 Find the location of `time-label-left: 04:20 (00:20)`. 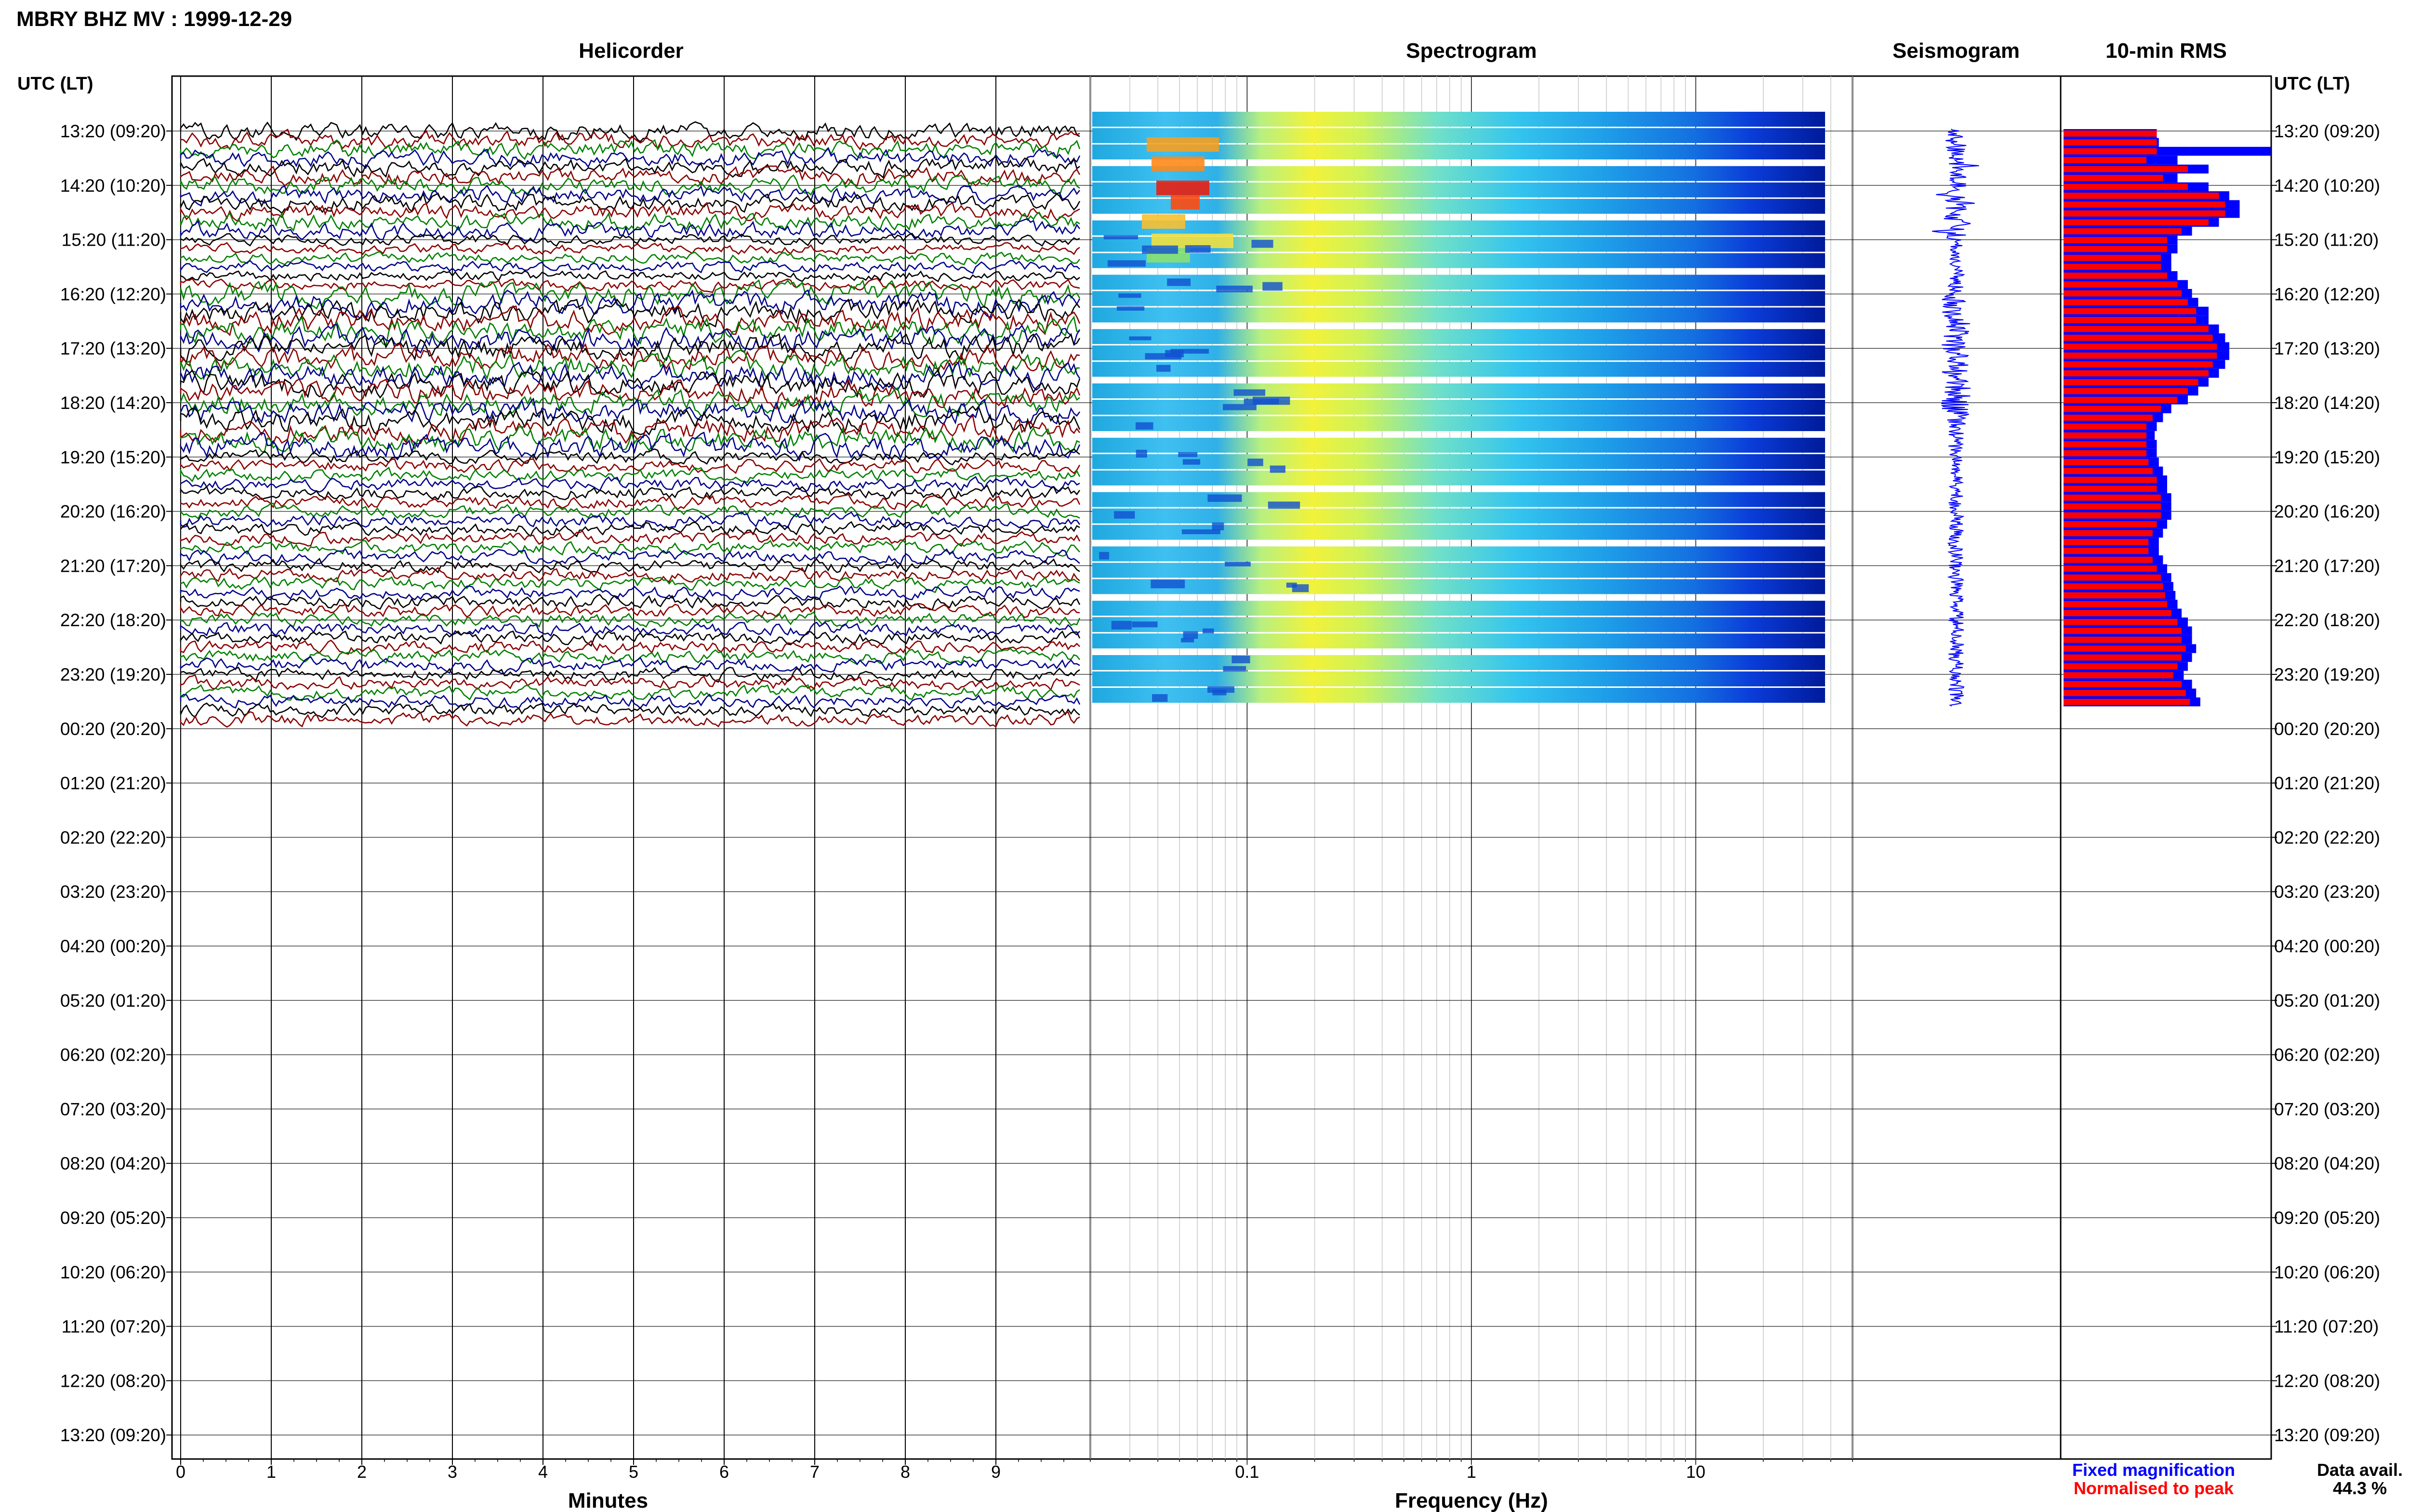

time-label-left: 04:20 (00:20) is located at coordinates (113, 946).